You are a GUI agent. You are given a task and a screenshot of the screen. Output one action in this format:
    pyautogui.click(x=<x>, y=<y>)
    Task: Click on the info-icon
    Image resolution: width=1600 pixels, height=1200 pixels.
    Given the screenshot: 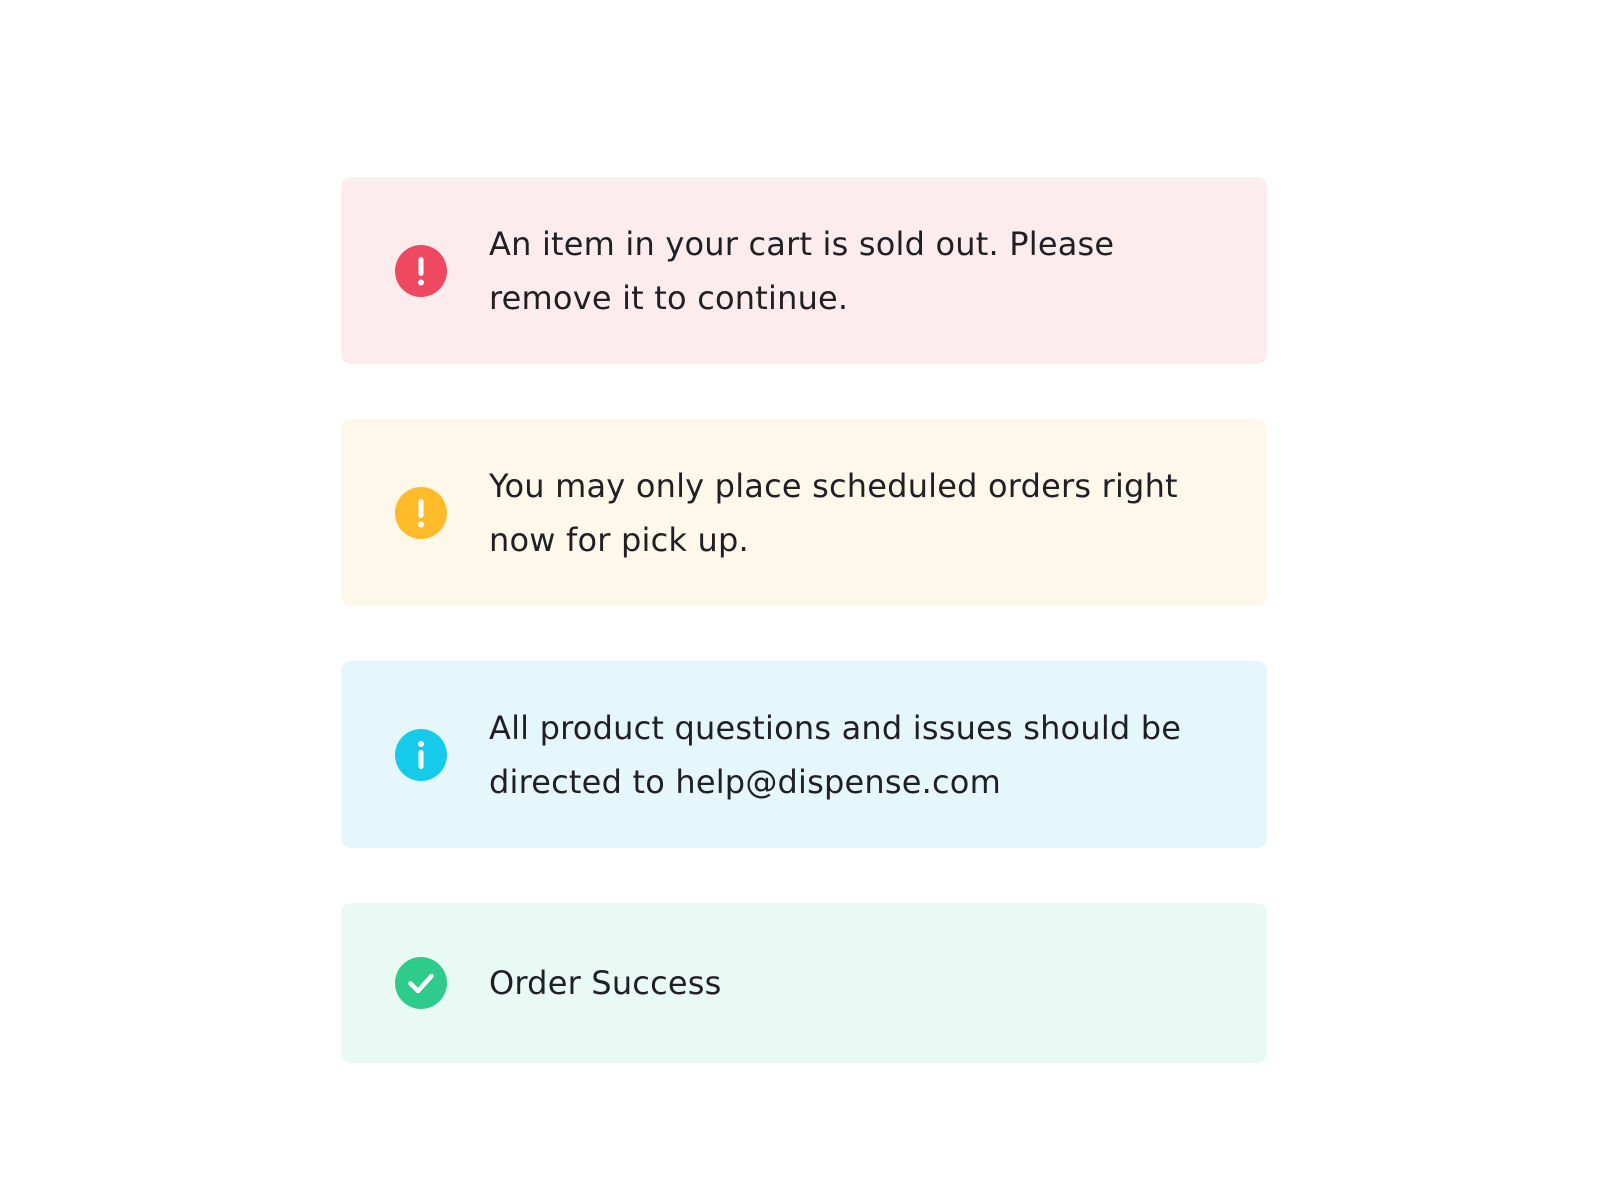 What is the action you would take?
    pyautogui.click(x=421, y=754)
    